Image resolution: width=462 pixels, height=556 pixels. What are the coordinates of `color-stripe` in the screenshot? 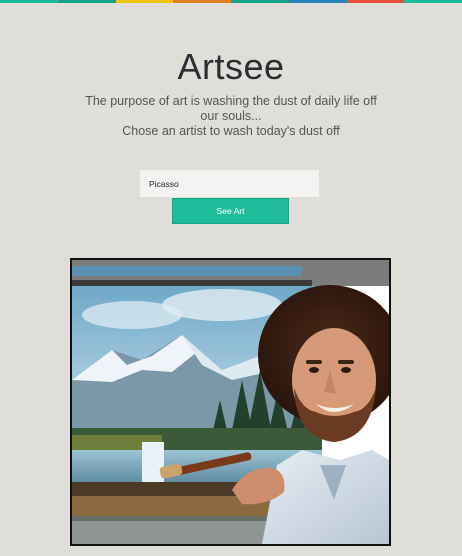 It's located at (231, 1).